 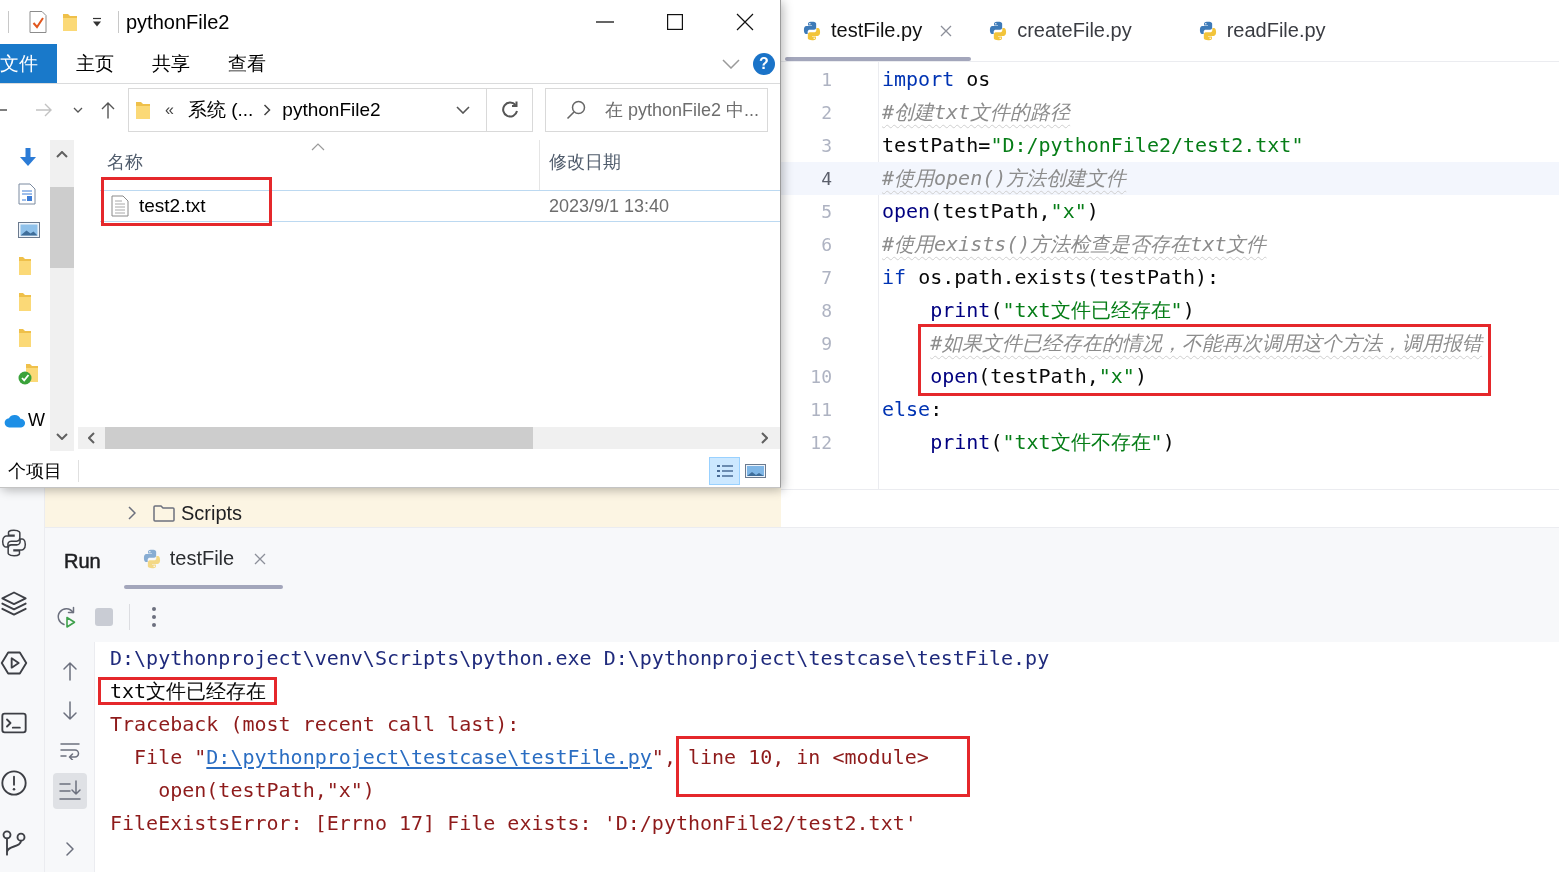 I want to click on file-name: test2.txt, so click(x=172, y=205).